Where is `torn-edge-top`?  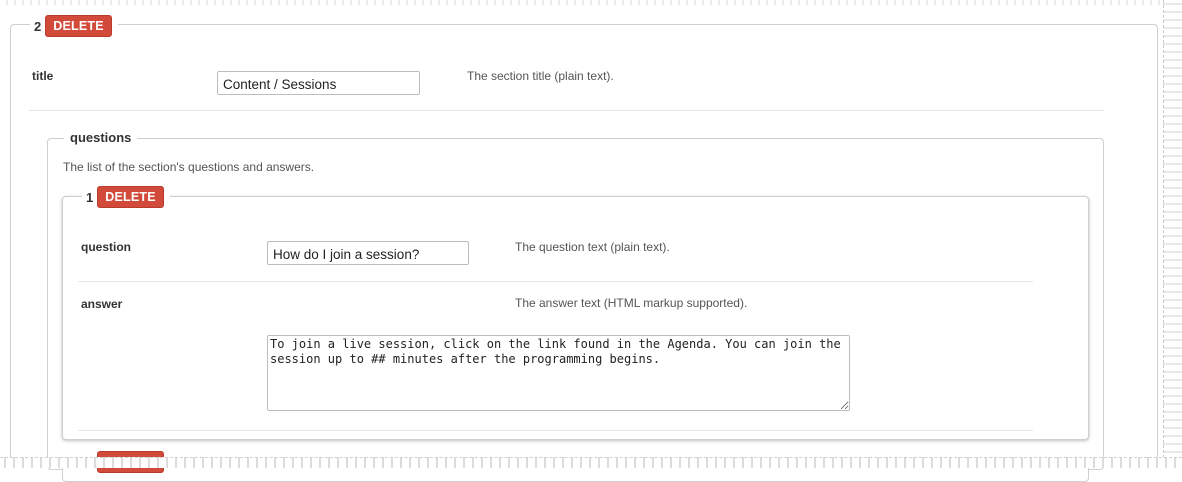 torn-edge-top is located at coordinates (591, 2).